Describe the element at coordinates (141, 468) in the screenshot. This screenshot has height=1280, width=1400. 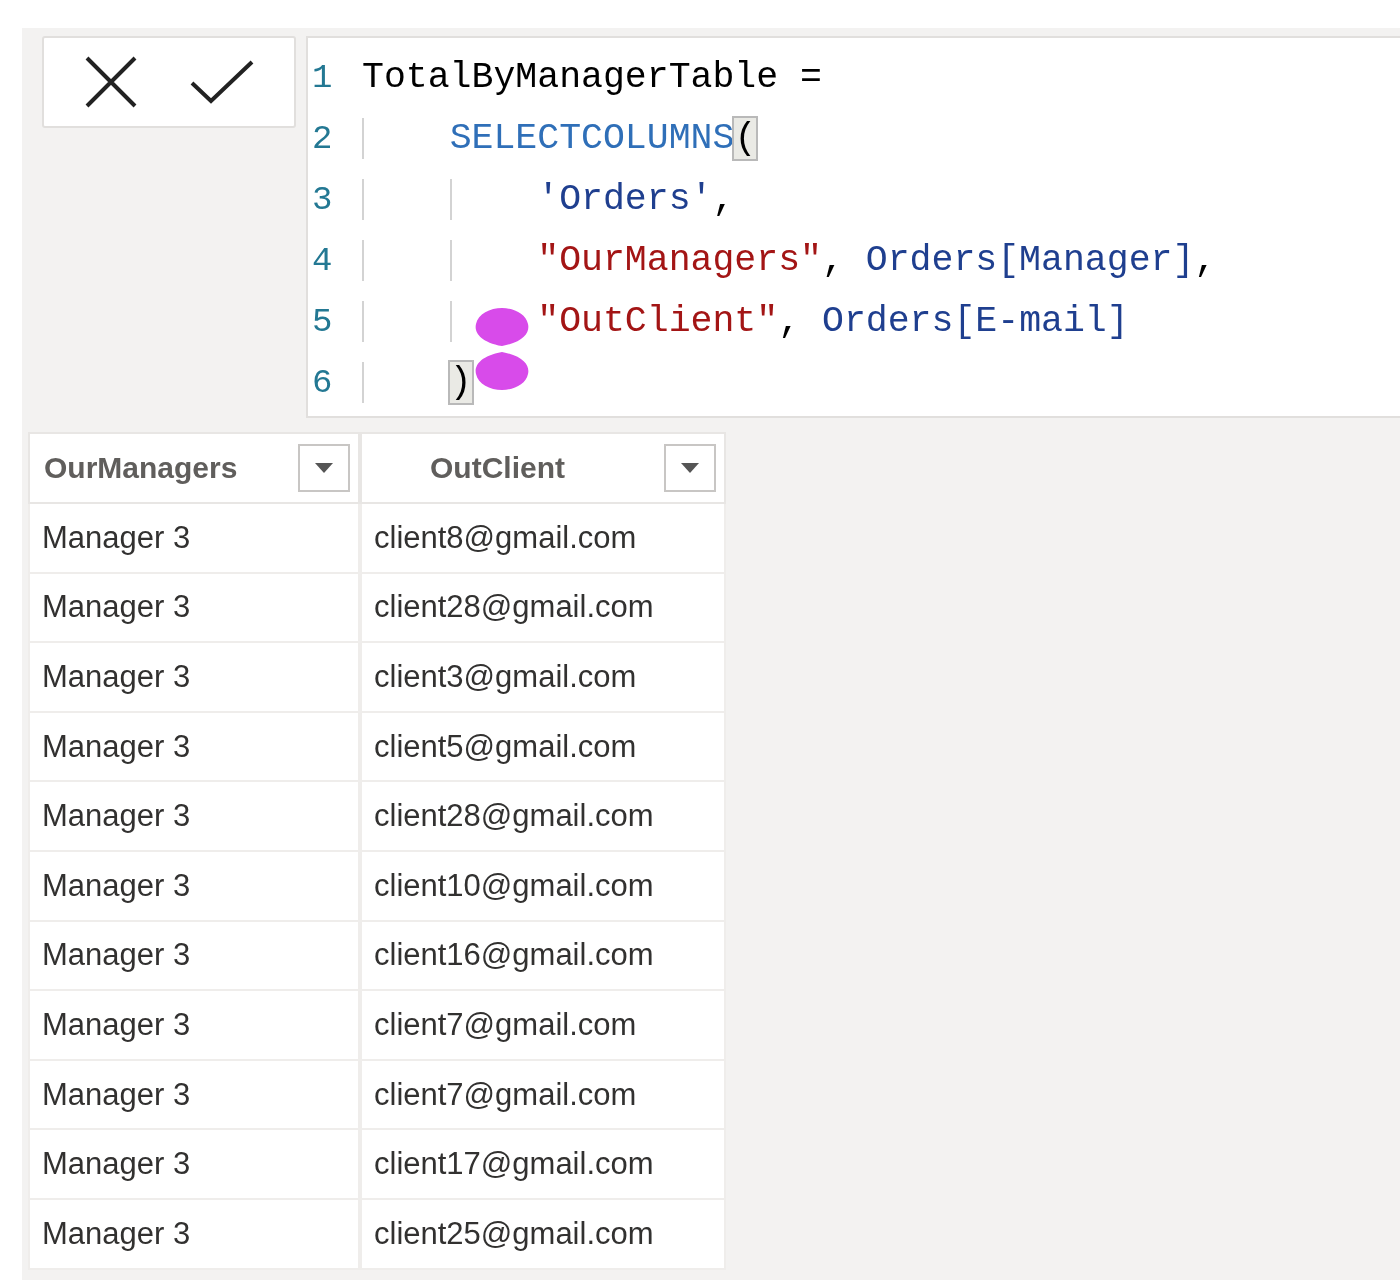
I see `column-header: OurManagers` at that location.